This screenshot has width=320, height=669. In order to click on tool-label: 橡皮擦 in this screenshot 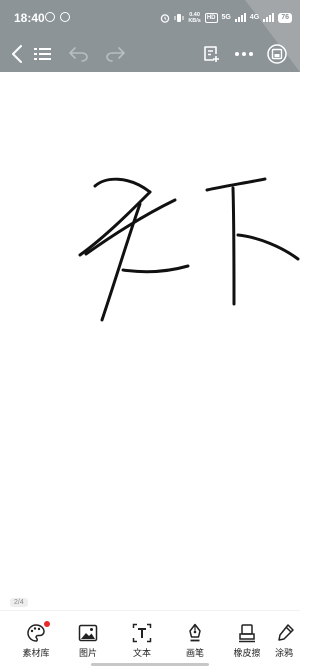, I will do `click(247, 653)`.